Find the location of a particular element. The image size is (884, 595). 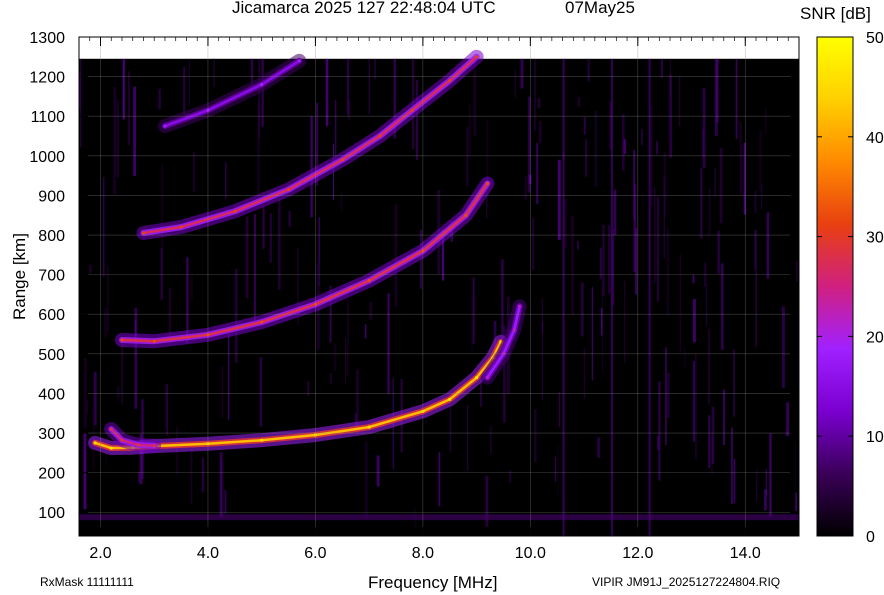

colorbar-tick-label: 40 is located at coordinates (875, 138).